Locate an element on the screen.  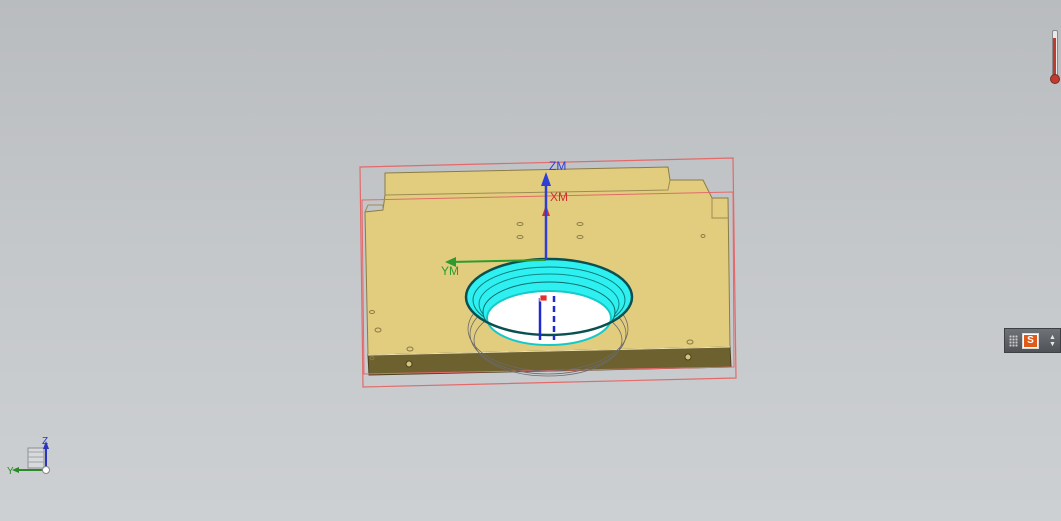
triad-y-label: Y is located at coordinates (10, 471).